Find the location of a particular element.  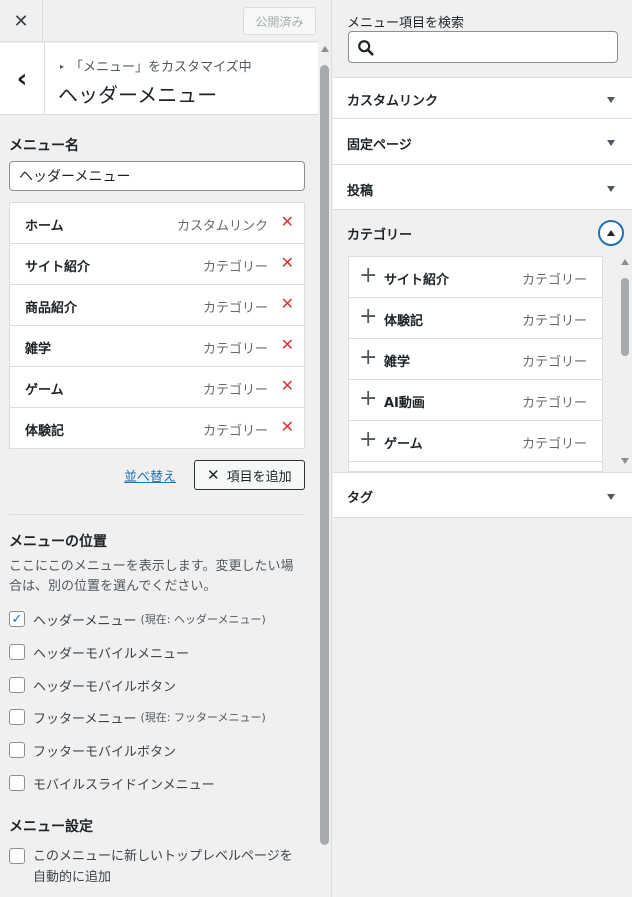

menu-item-title: 商品紹介 is located at coordinates (51, 308).